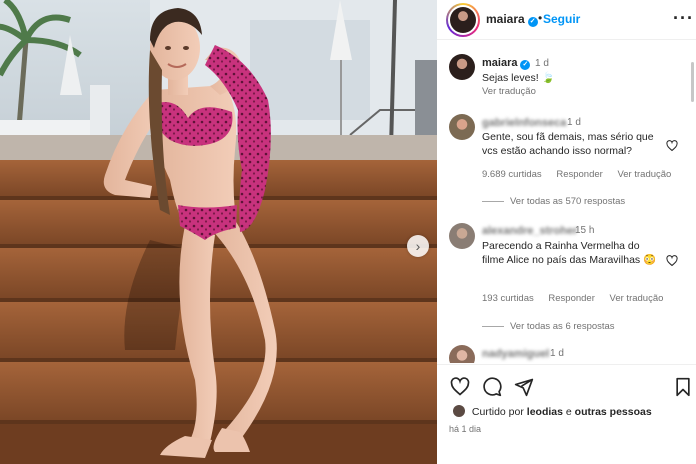  I want to click on comment-likes: 9.689 curtidas, so click(512, 174).